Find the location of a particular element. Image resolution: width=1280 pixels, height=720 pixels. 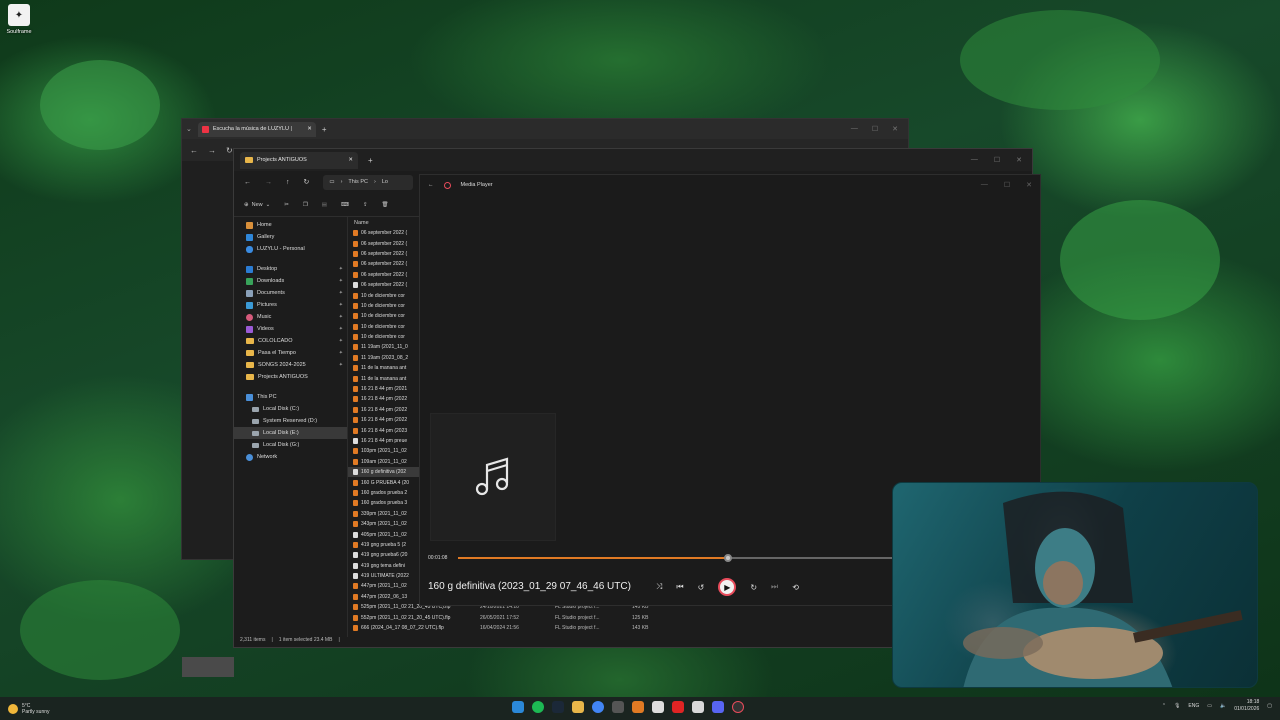

share-icon: ⇪ is located at coordinates (365, 205).